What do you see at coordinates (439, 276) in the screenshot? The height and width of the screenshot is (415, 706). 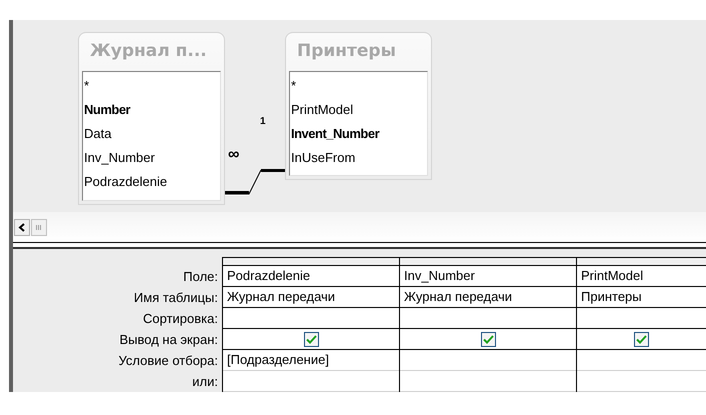 I see `cell-text: Inv_Number` at bounding box center [439, 276].